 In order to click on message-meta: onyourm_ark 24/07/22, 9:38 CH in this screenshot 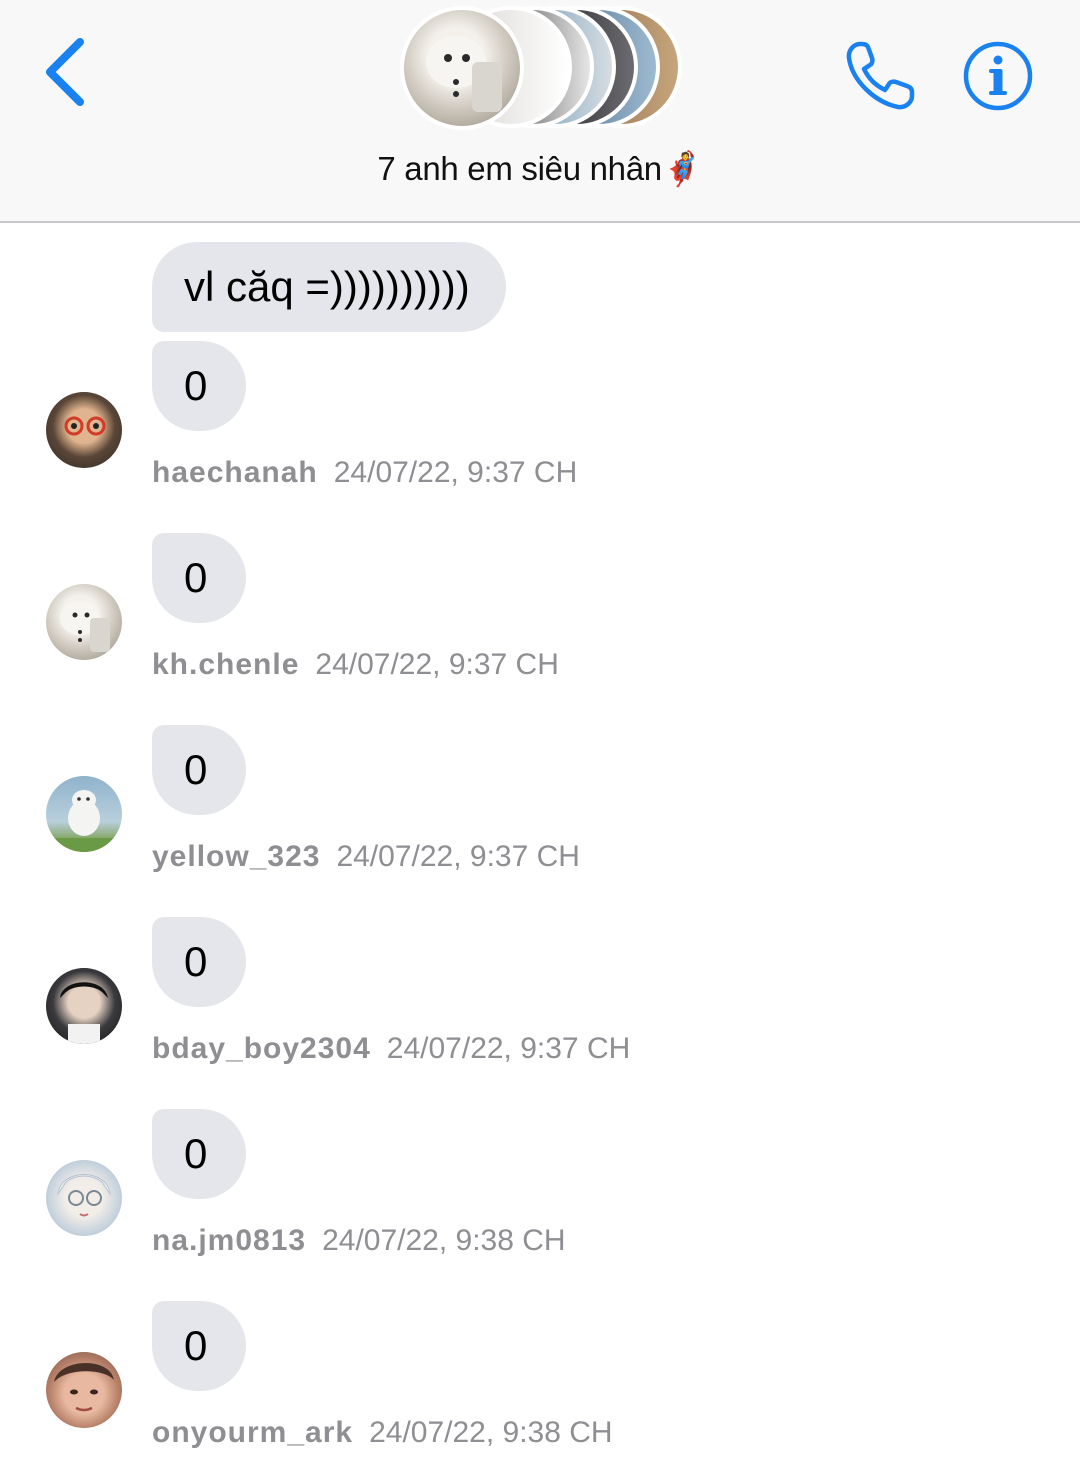, I will do `click(382, 1433)`.